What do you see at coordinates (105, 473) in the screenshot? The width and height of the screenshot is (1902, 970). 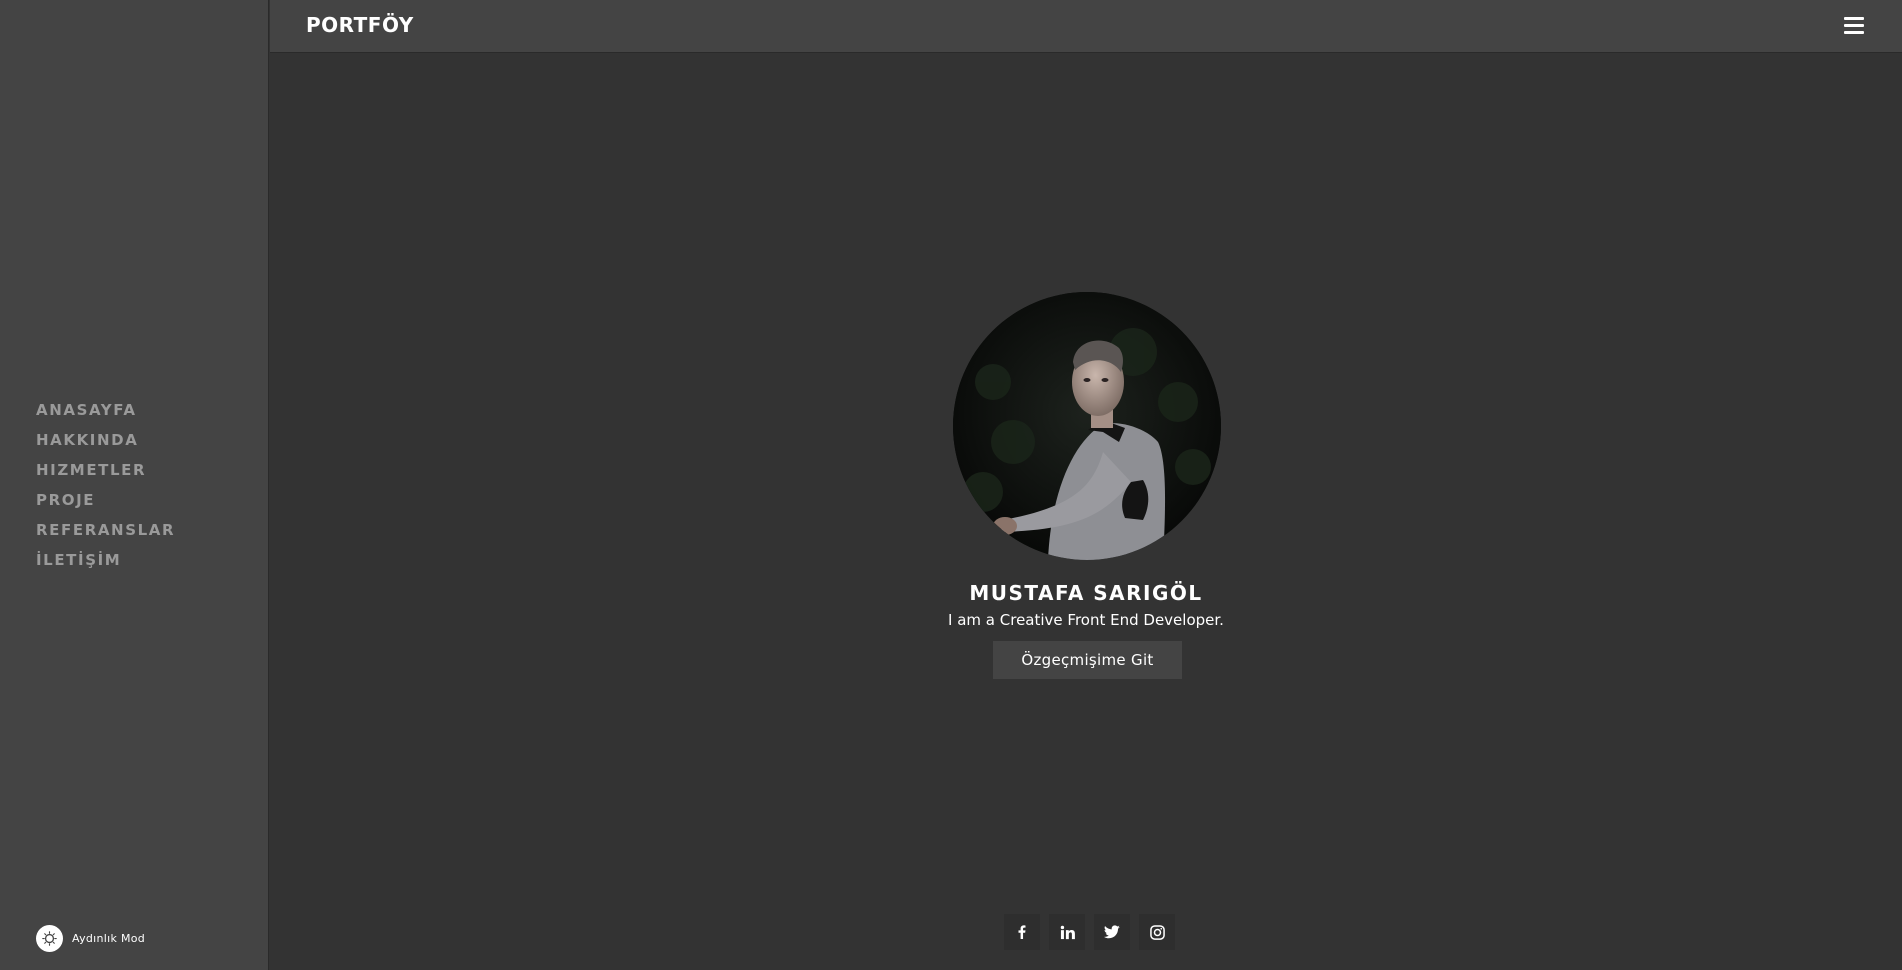 I see `sidebar-item-hizmetler: HIZMETLER` at bounding box center [105, 473].